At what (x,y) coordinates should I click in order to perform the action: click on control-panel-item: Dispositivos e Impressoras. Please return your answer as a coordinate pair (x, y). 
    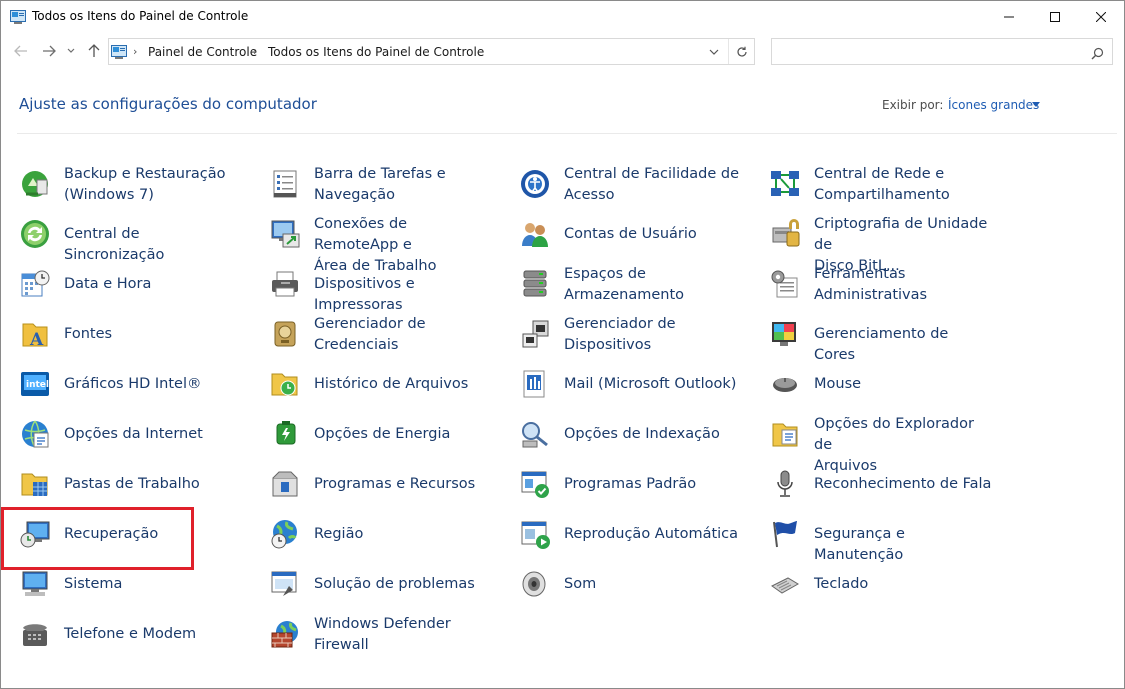
    Looking at the image, I should click on (373, 284).